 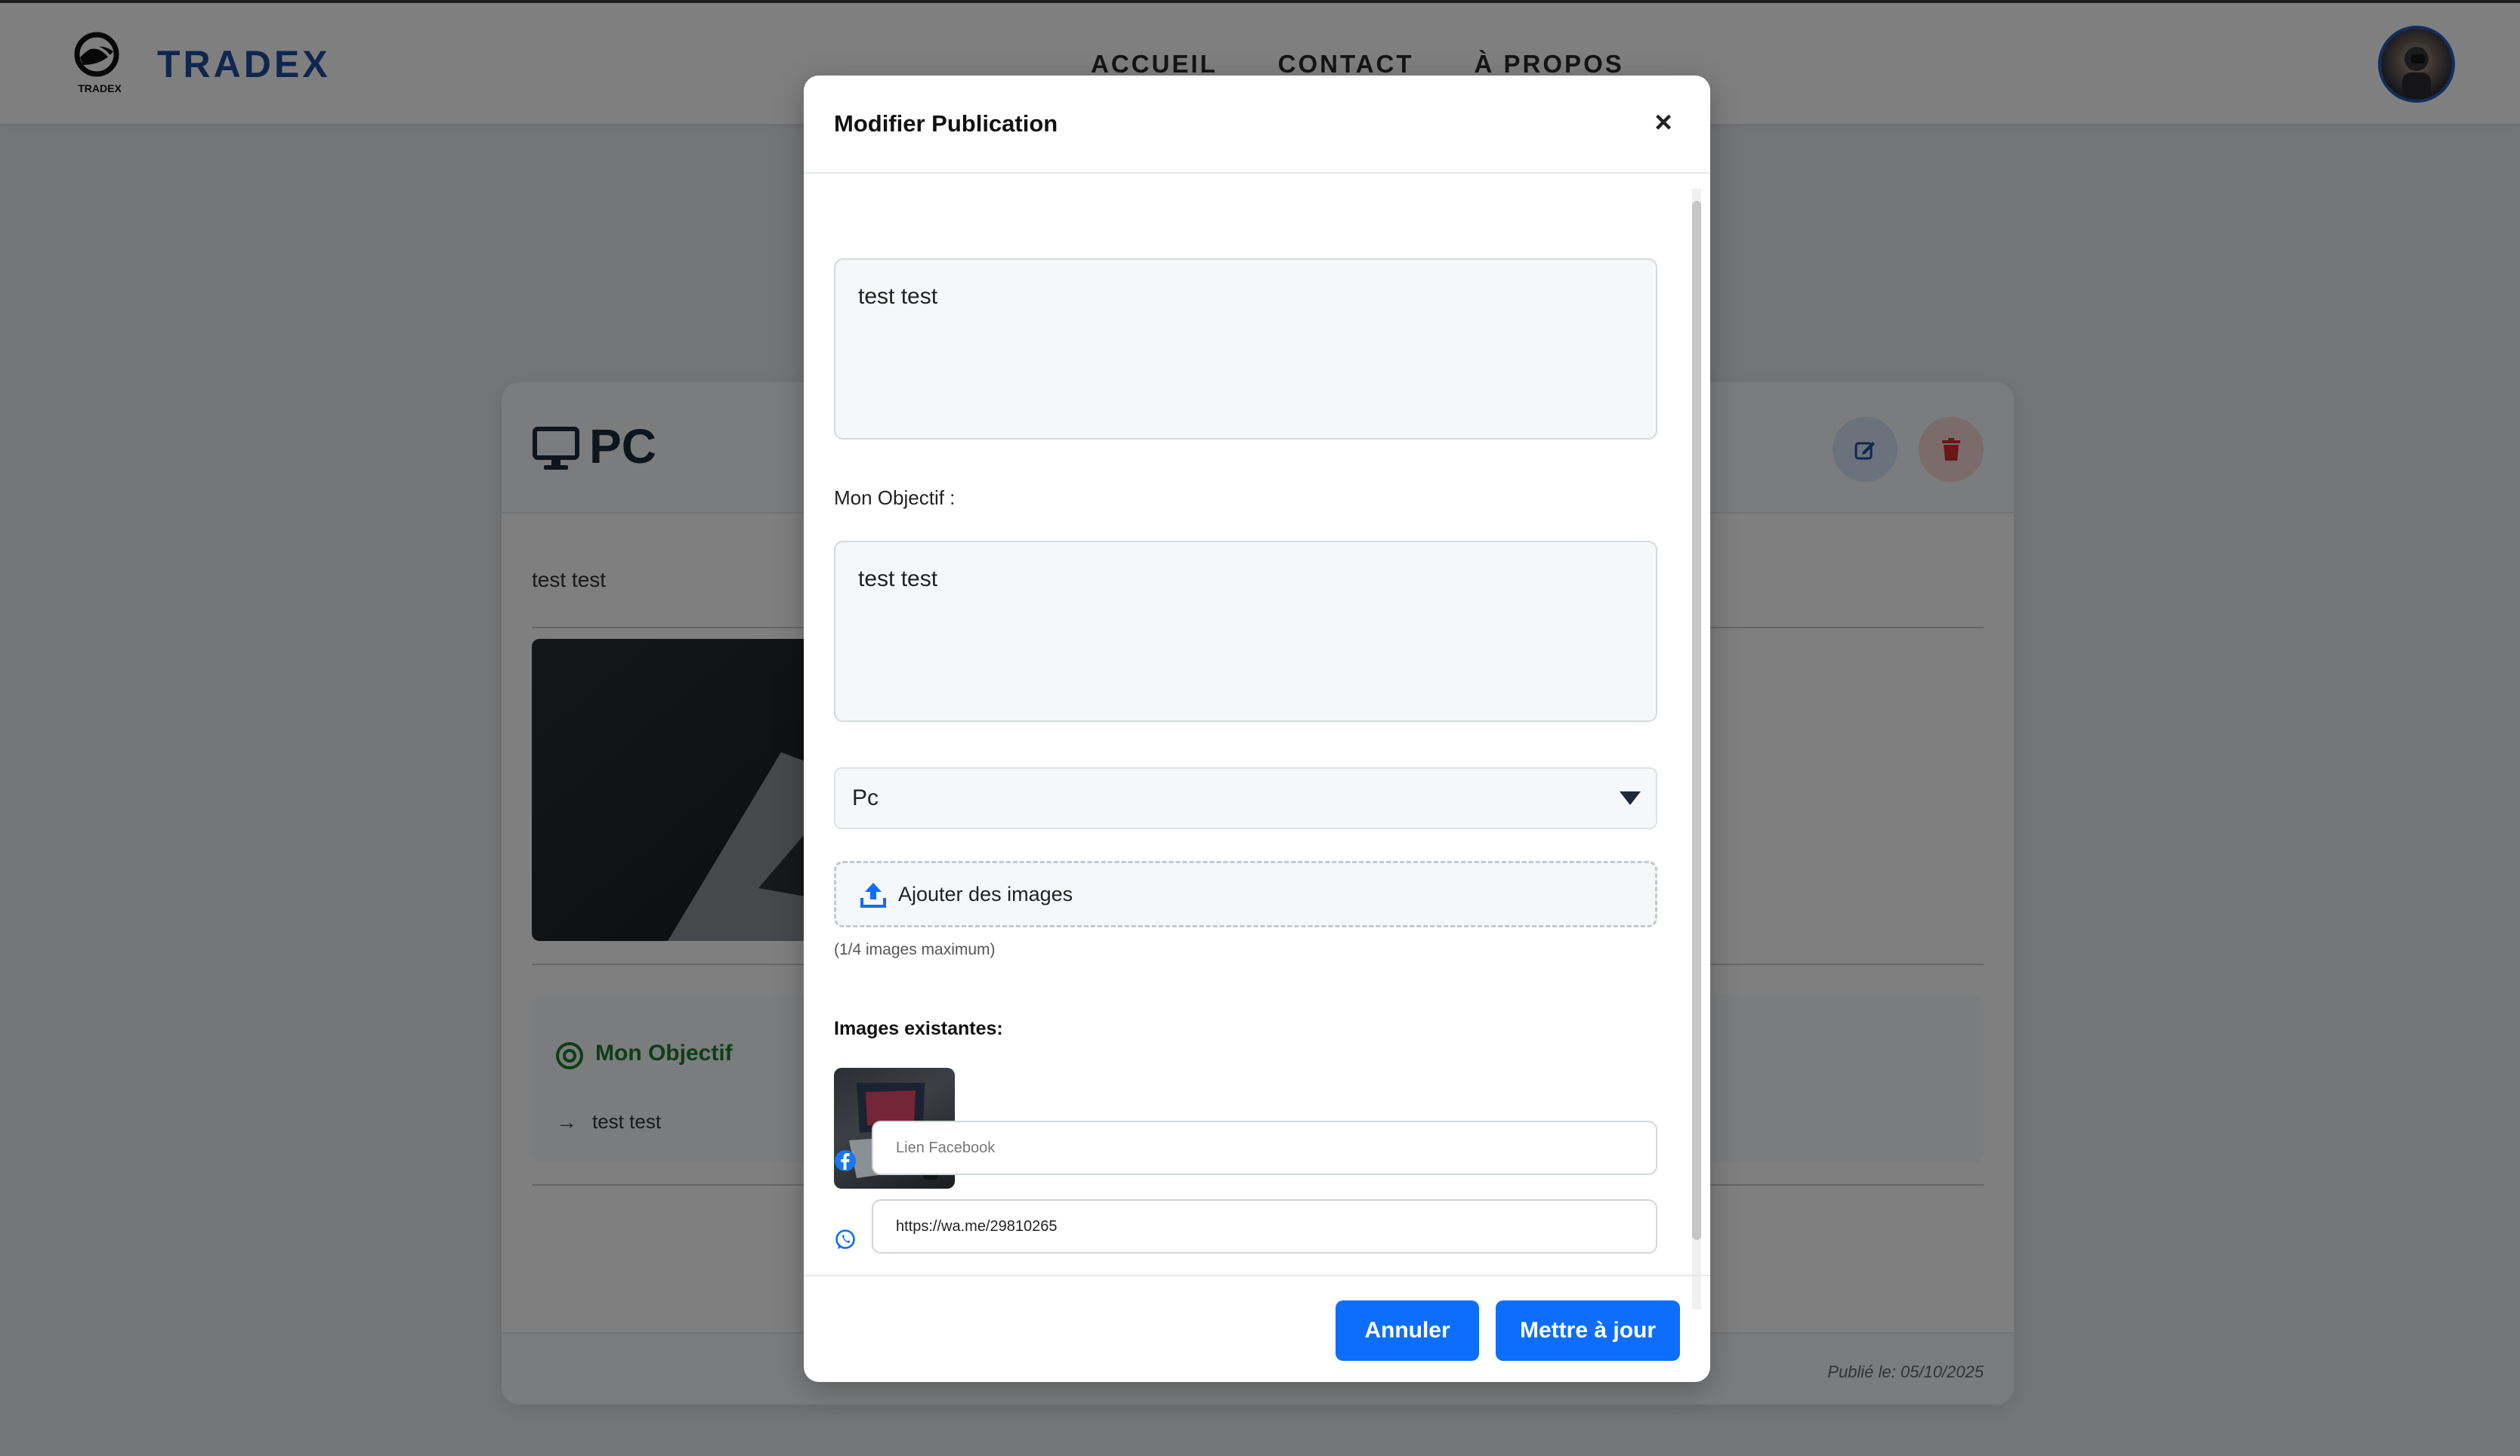 What do you see at coordinates (1407, 1330) in the screenshot?
I see `cancel-button: Annuler` at bounding box center [1407, 1330].